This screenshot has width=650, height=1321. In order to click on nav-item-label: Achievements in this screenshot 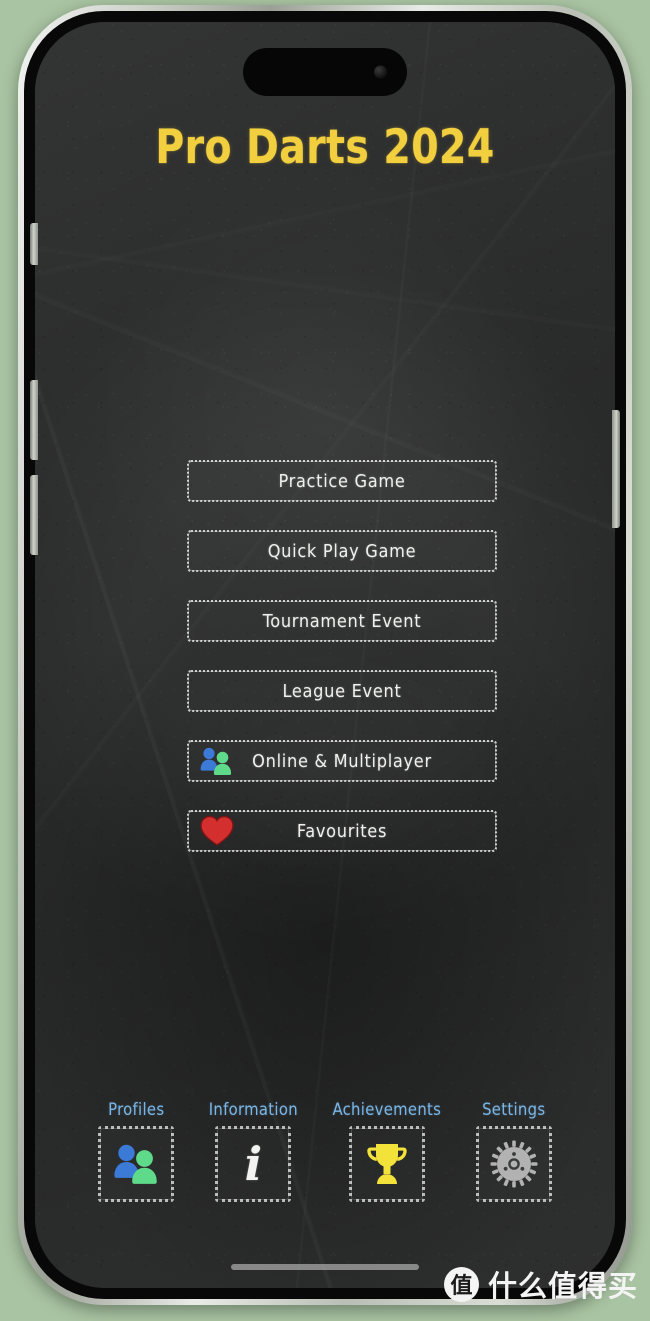, I will do `click(387, 1109)`.